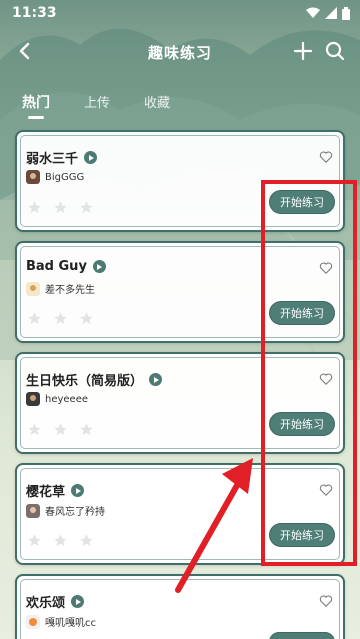 The height and width of the screenshot is (639, 360). Describe the element at coordinates (303, 51) in the screenshot. I see `add-icon` at that location.